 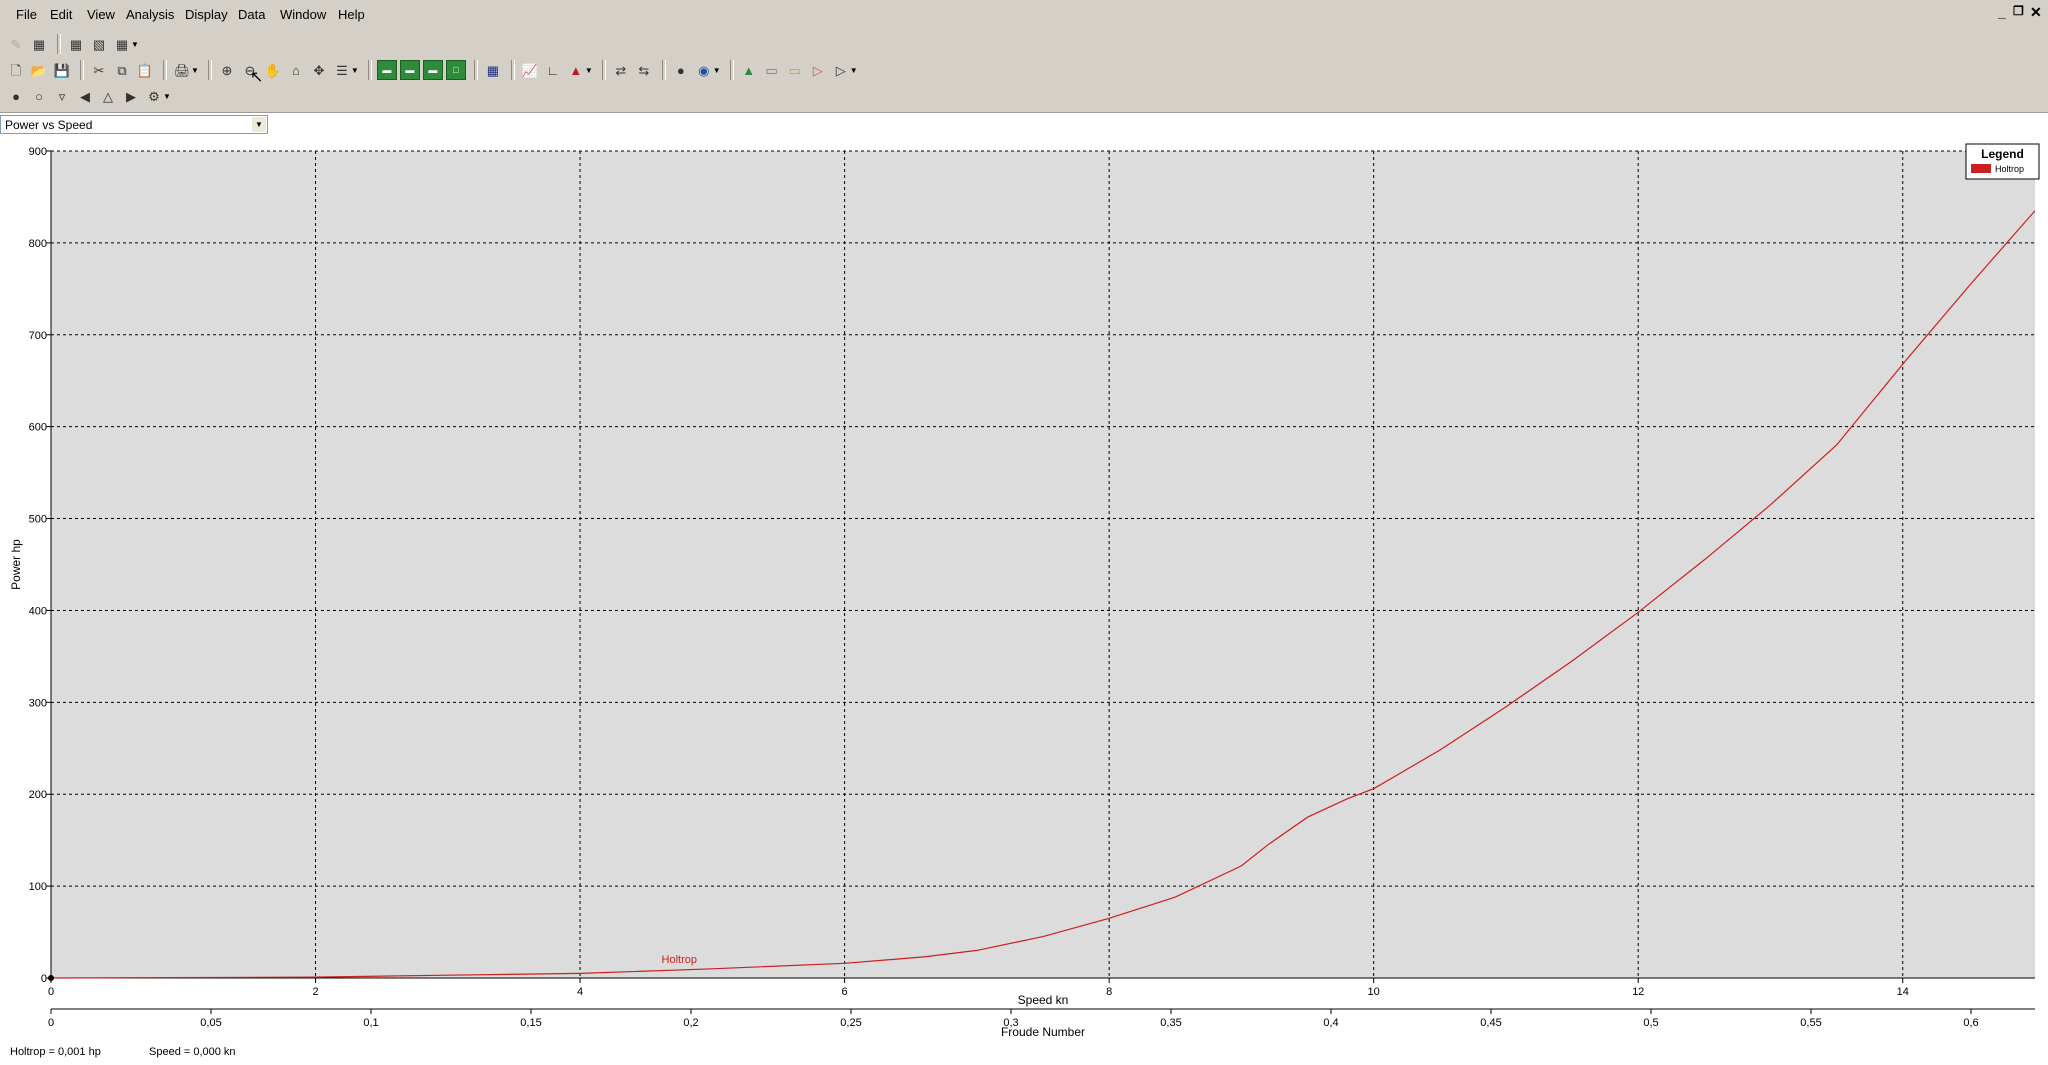 I want to click on froude-tick-label: 0,5, so click(x=1650, y=1023).